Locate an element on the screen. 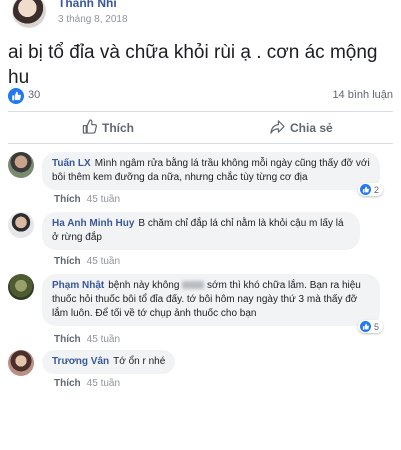  redacted-text is located at coordinates (193, 285).